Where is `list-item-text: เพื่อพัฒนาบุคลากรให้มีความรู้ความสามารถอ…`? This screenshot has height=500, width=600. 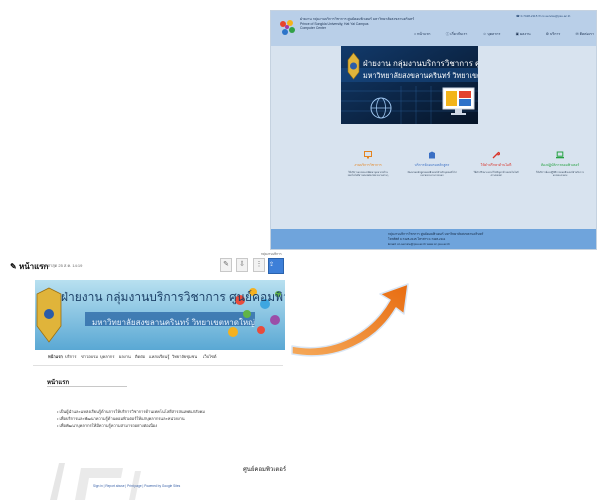 list-item-text: เพื่อพัฒนาบุคลากรให้มีความรู้ความสามารถอ… is located at coordinates (108, 425).